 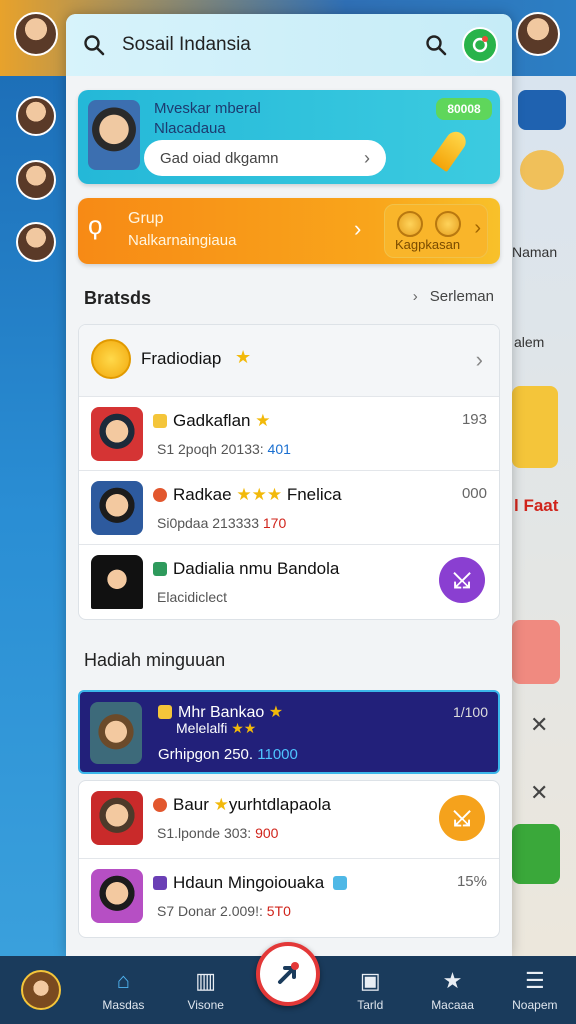 I want to click on list-item-count: 193, so click(x=474, y=419).